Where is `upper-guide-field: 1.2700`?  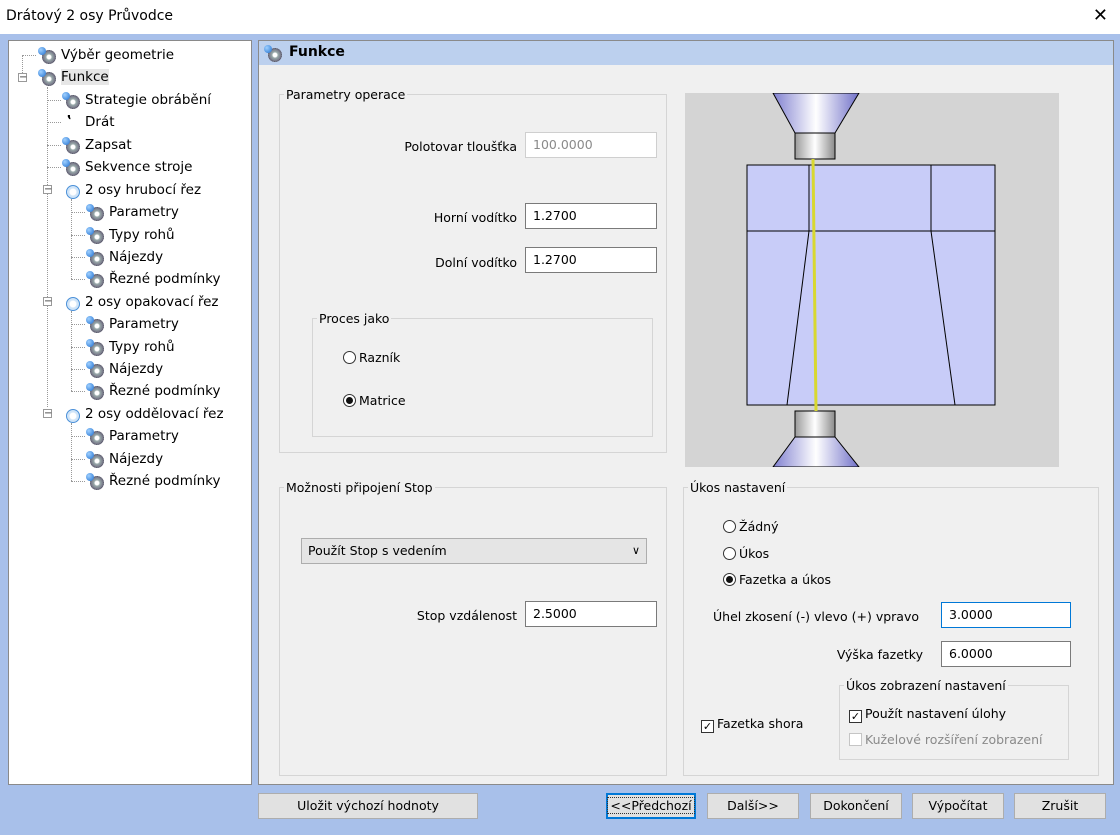 upper-guide-field: 1.2700 is located at coordinates (591, 216).